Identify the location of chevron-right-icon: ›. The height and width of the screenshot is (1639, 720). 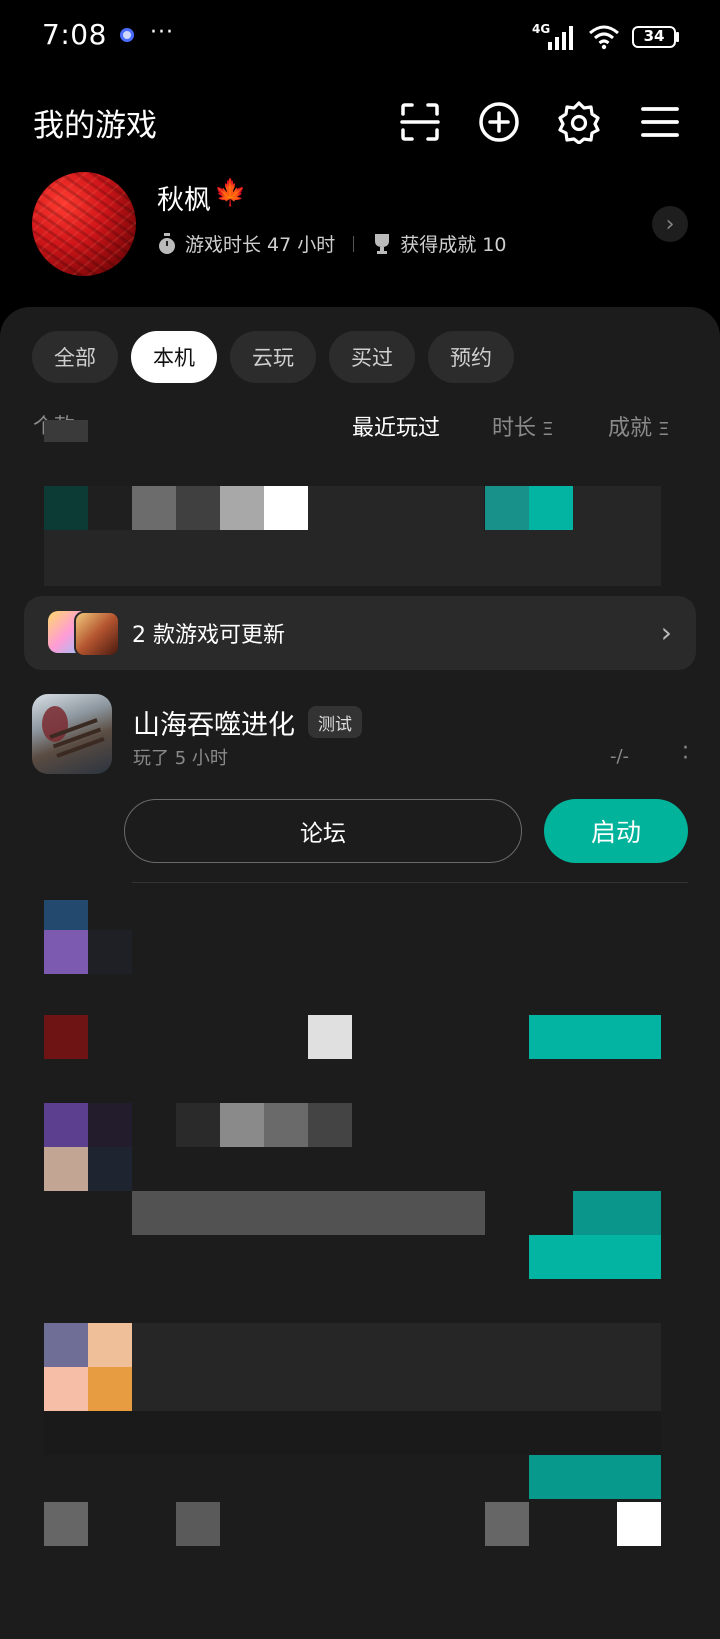
(666, 632).